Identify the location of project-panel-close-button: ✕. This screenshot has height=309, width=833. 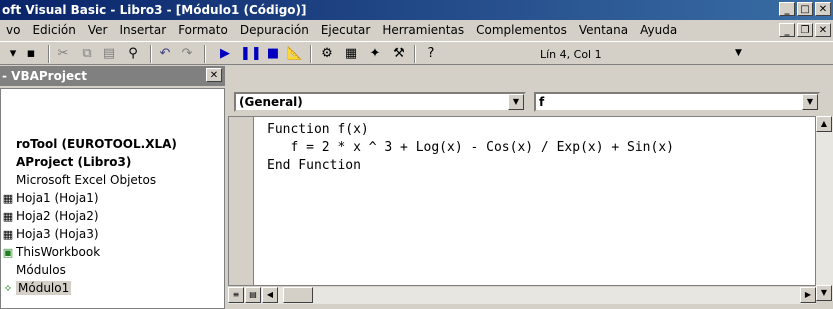
(214, 75).